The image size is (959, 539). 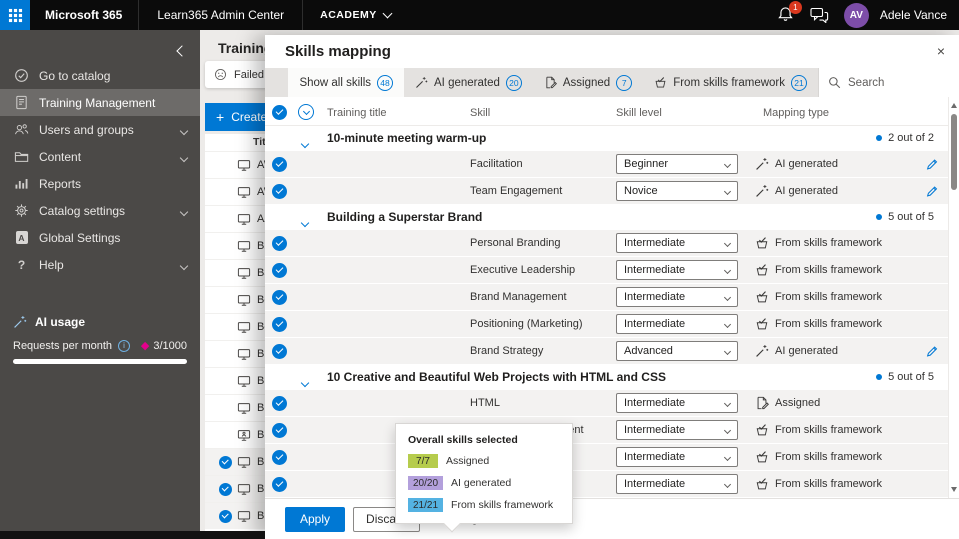 I want to click on wand-icon, so click(x=421, y=82).